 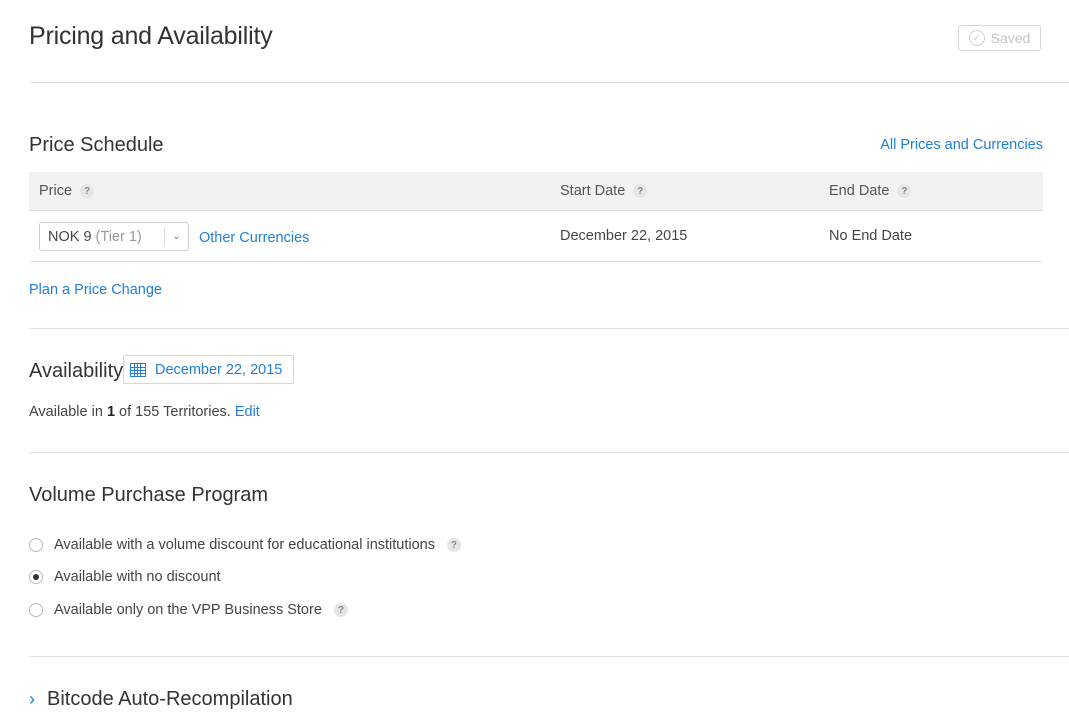 What do you see at coordinates (976, 38) in the screenshot?
I see `checkmark-icon: ✓` at bounding box center [976, 38].